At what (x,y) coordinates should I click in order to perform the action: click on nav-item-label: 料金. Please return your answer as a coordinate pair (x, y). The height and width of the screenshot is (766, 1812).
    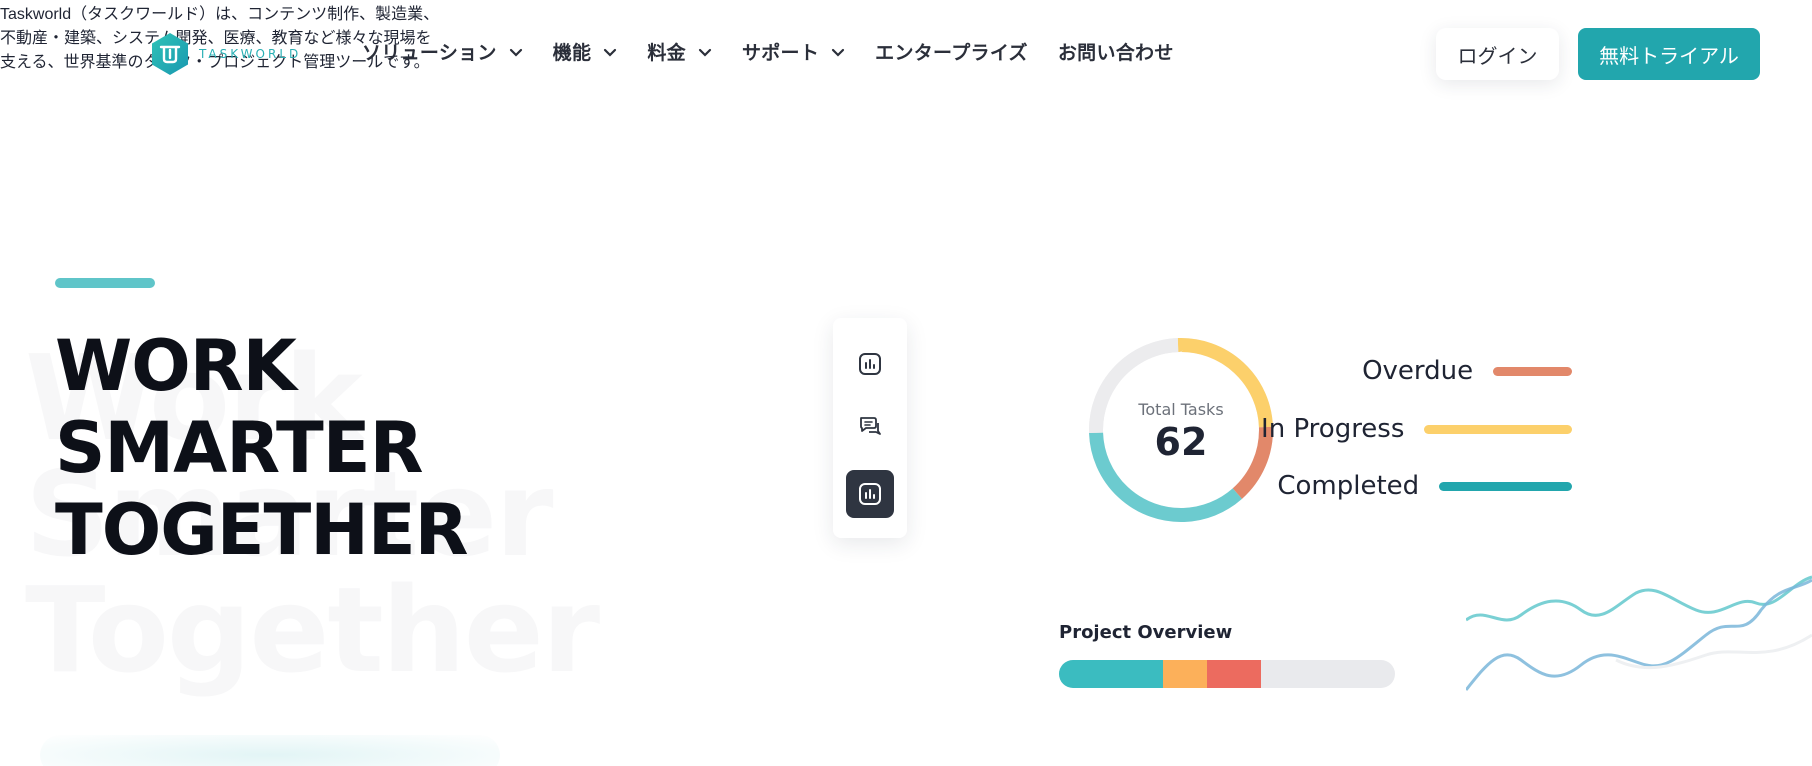
    Looking at the image, I should click on (666, 53).